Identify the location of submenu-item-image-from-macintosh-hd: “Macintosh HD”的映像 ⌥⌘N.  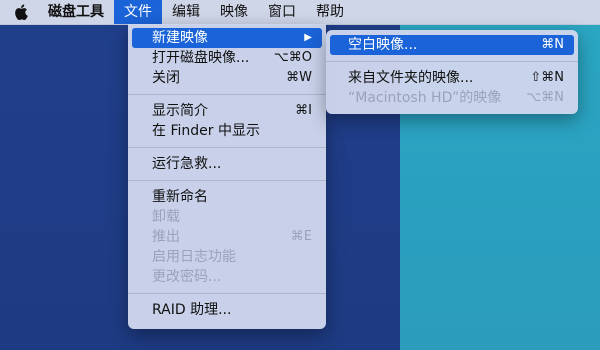
(452, 98).